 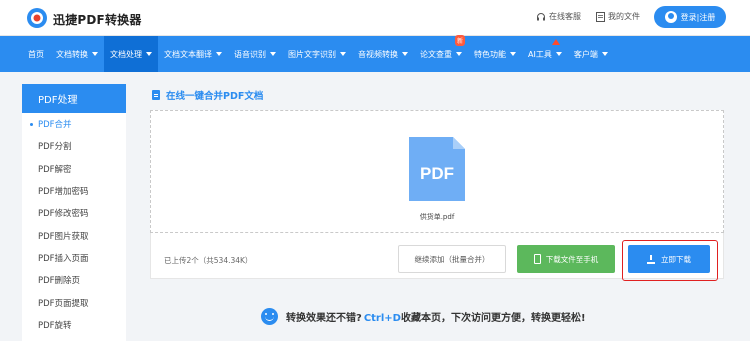 I want to click on nav-label: 图片文字识别, so click(x=312, y=54).